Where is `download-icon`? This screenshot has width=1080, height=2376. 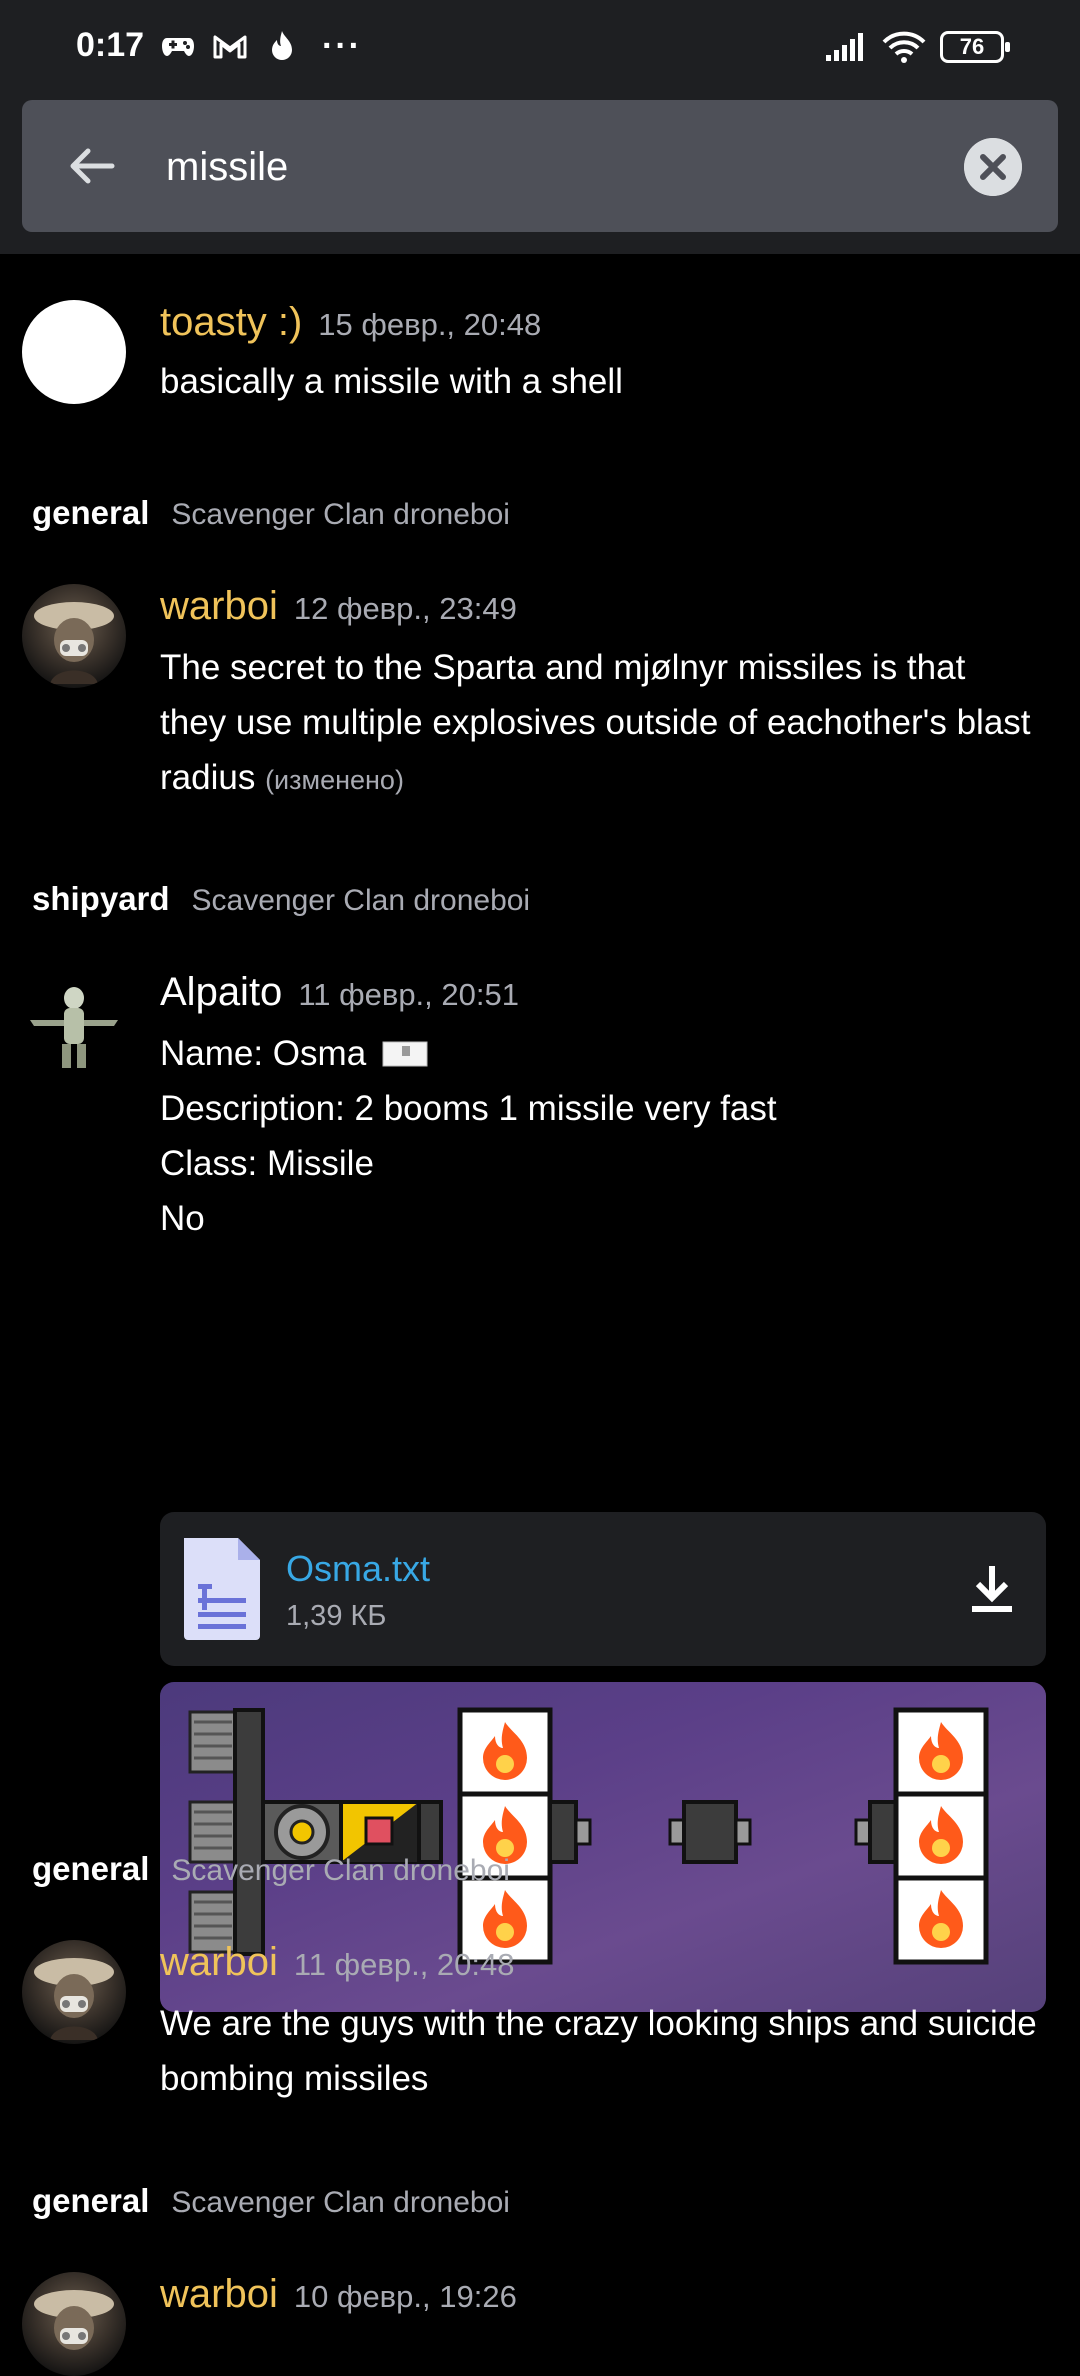 download-icon is located at coordinates (992, 1588).